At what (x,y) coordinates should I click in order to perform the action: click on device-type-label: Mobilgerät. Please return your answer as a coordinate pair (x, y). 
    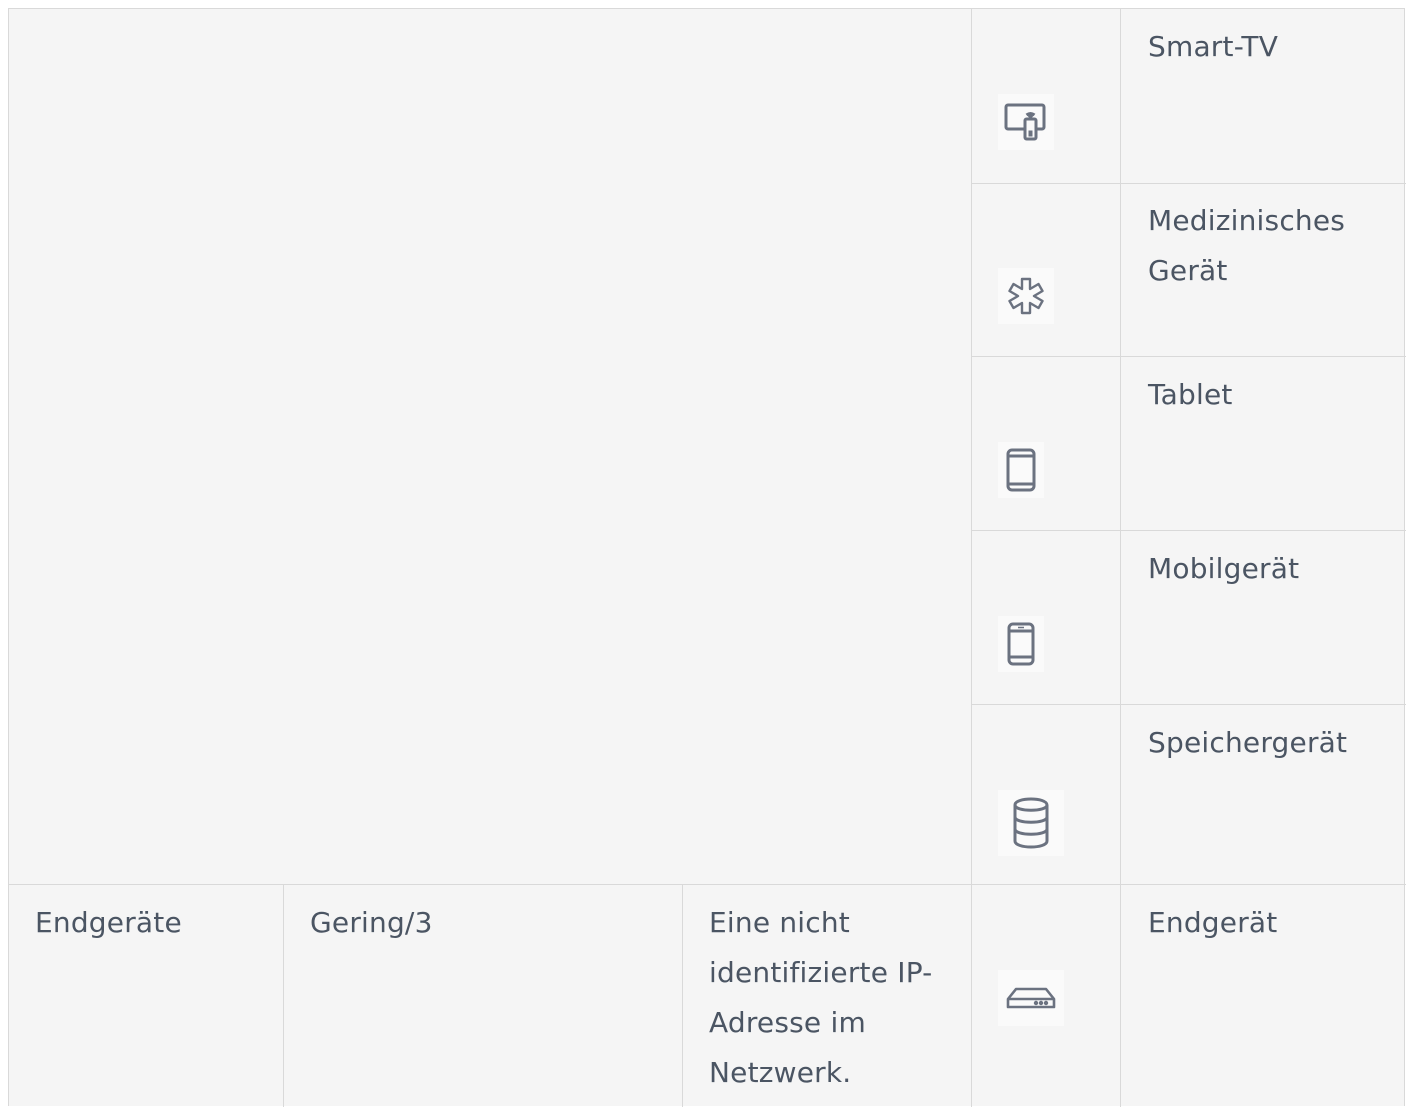
    Looking at the image, I should click on (1224, 568).